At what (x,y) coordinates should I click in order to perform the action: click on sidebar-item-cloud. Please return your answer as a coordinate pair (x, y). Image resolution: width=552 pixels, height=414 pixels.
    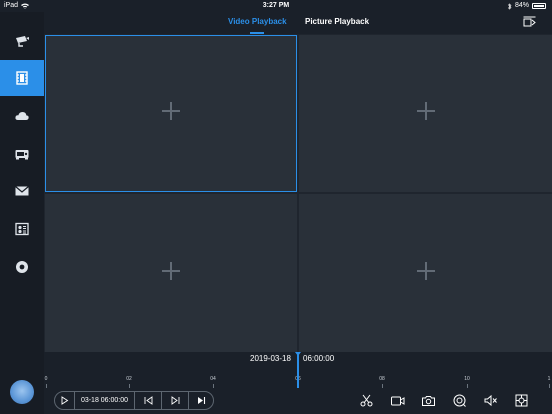
    Looking at the image, I should click on (22, 116).